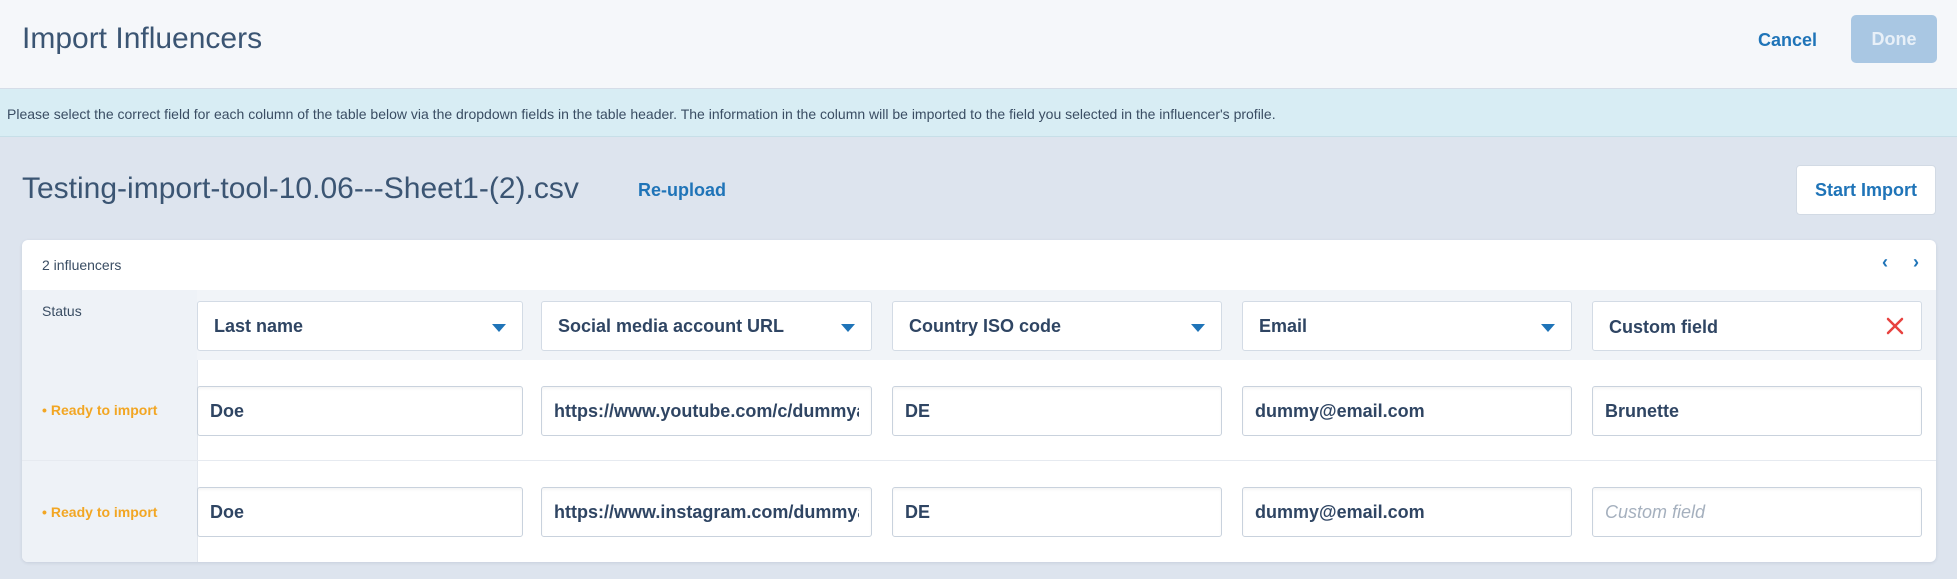 The width and height of the screenshot is (1957, 579). What do you see at coordinates (1757, 326) in the screenshot?
I see `column-custom-field: Custom field` at bounding box center [1757, 326].